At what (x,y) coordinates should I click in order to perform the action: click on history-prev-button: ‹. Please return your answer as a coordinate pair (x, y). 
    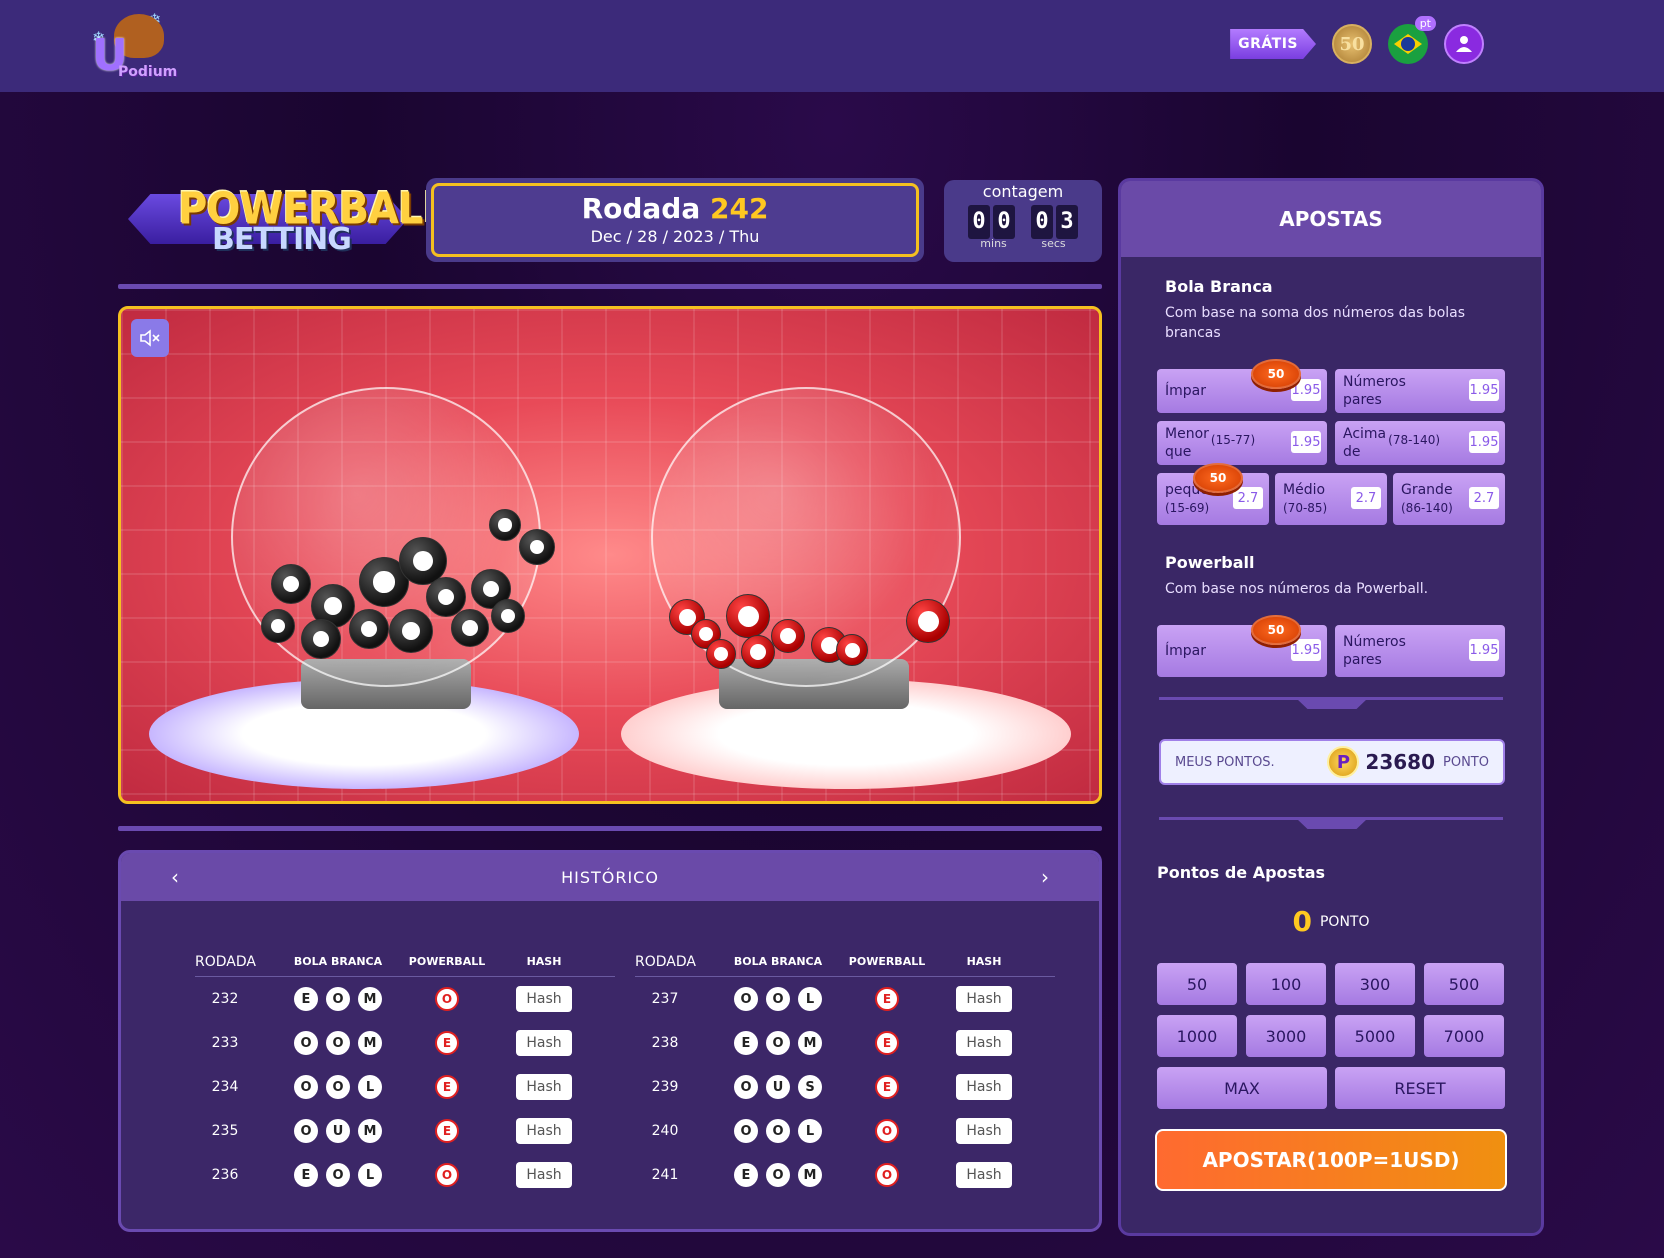
    Looking at the image, I should click on (175, 877).